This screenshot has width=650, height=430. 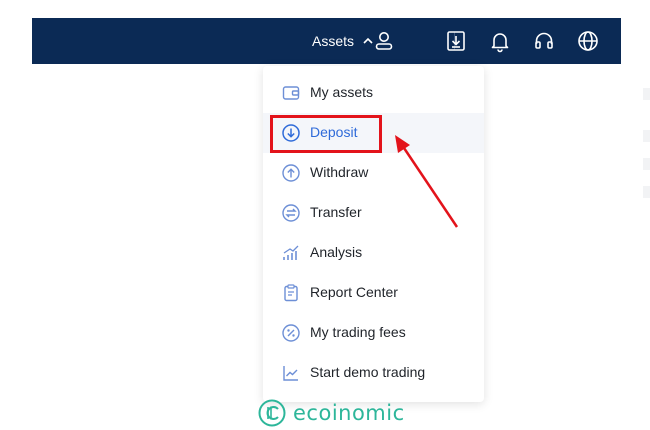 I want to click on user-icon, so click(x=384, y=41).